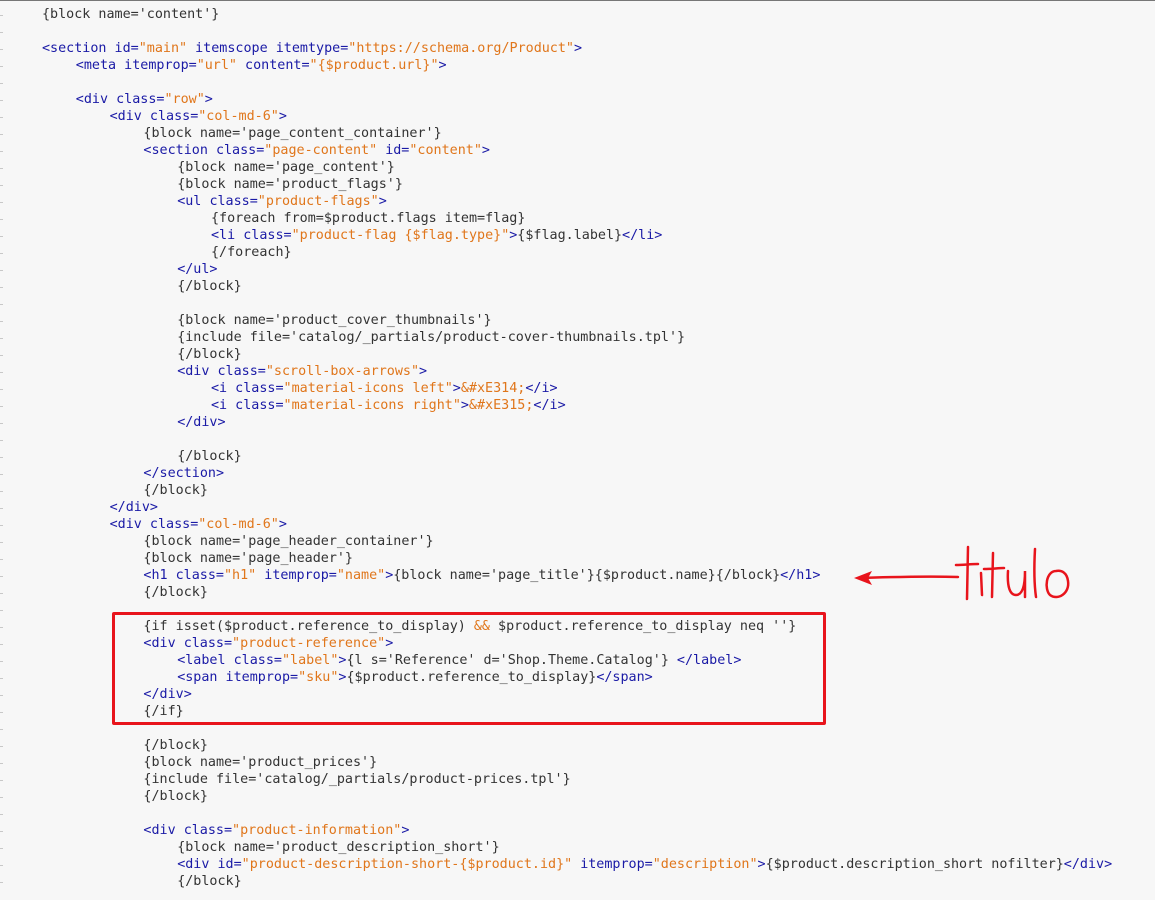  I want to click on titulo-t2, so click(994, 575).